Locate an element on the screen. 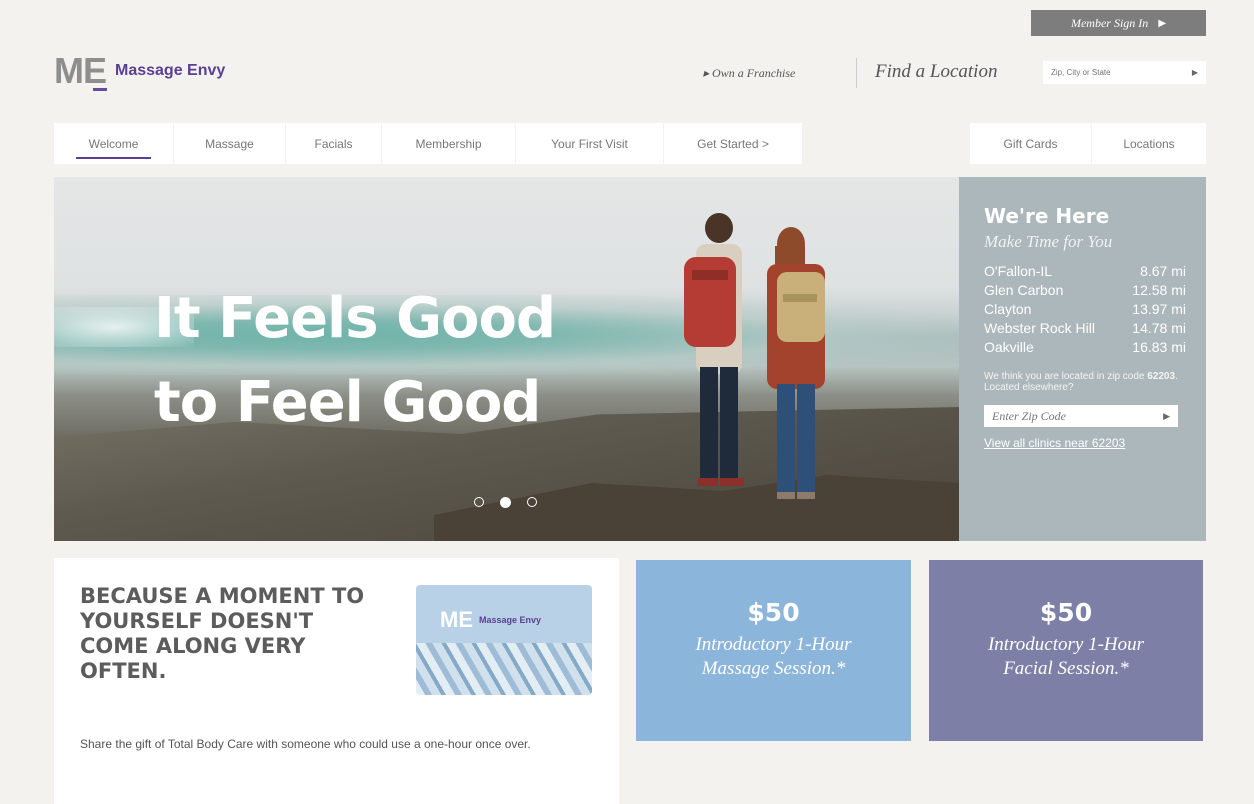 Image resolution: width=1254 pixels, height=804 pixels. nav-label: Facials is located at coordinates (333, 143).